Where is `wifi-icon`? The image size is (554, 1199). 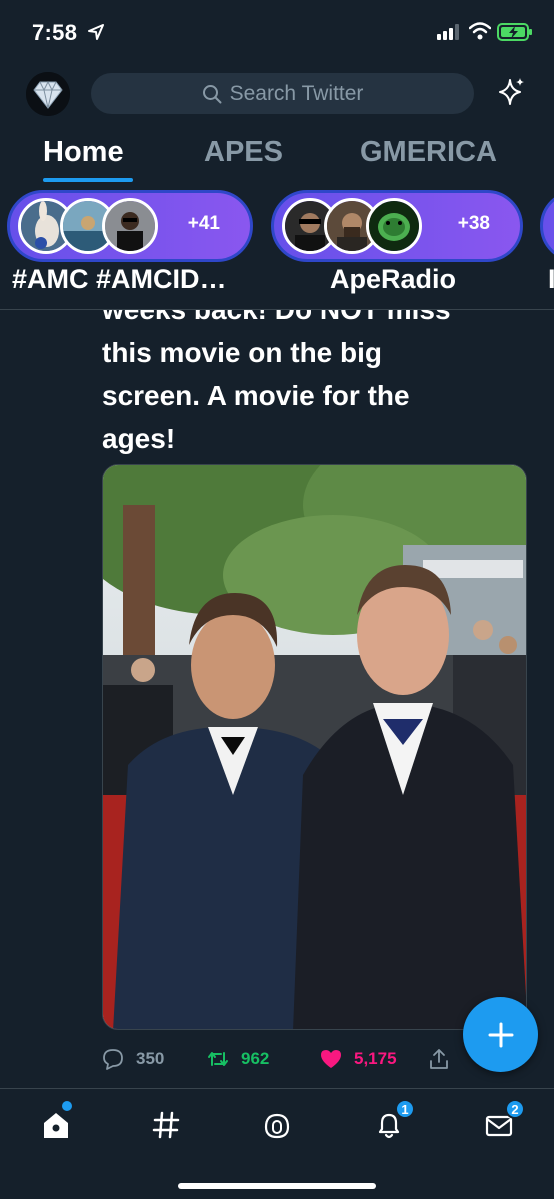 wifi-icon is located at coordinates (480, 31).